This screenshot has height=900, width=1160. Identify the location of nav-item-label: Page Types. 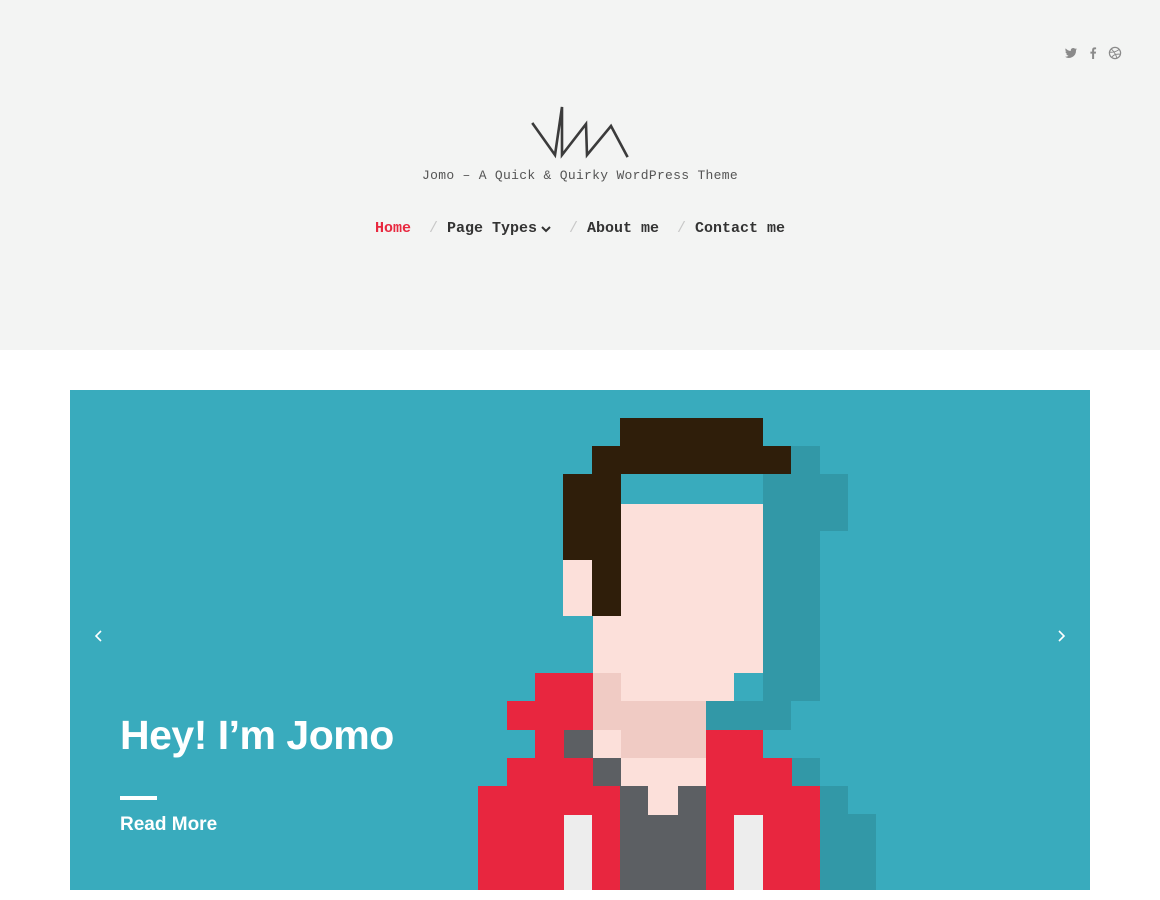
(491, 228).